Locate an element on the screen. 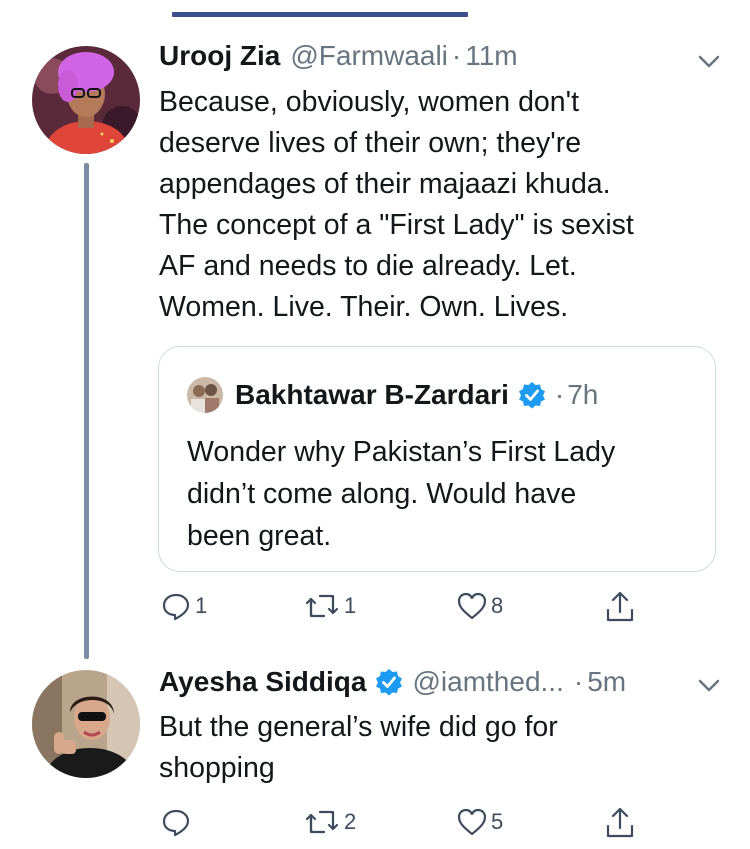 This screenshot has height=849, width=750. active-tab-indicator is located at coordinates (320, 14).